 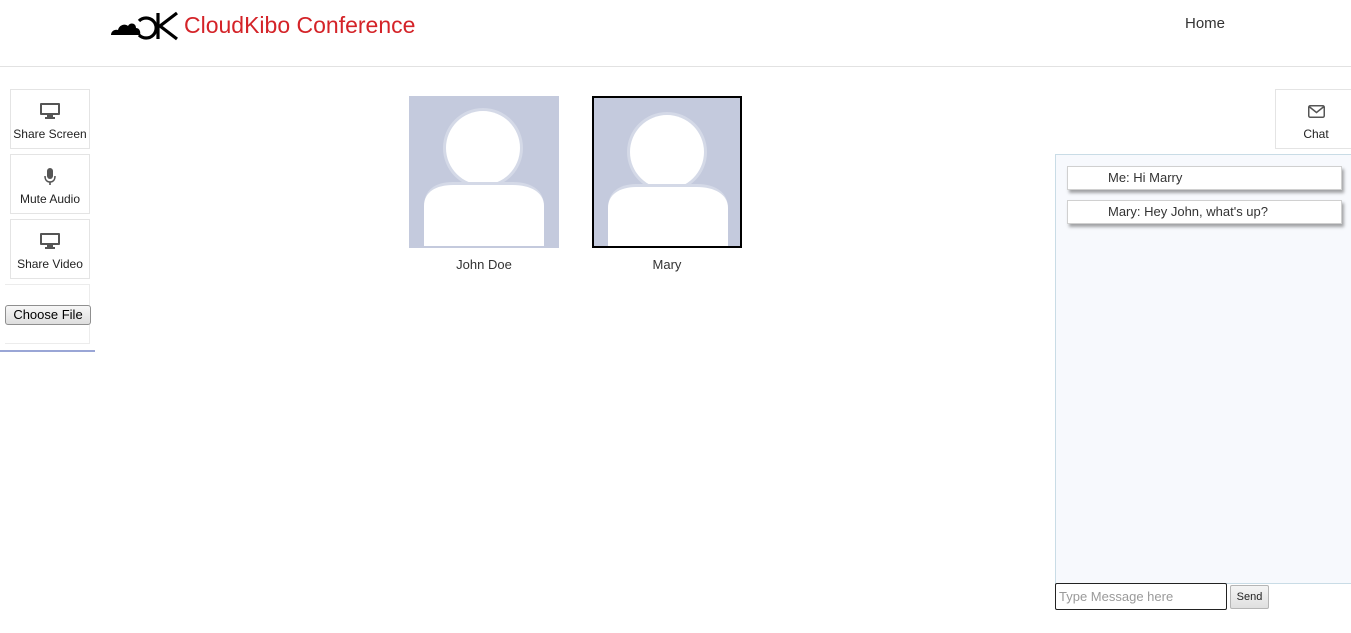 What do you see at coordinates (50, 264) in the screenshot?
I see `share-video-label: Share Video` at bounding box center [50, 264].